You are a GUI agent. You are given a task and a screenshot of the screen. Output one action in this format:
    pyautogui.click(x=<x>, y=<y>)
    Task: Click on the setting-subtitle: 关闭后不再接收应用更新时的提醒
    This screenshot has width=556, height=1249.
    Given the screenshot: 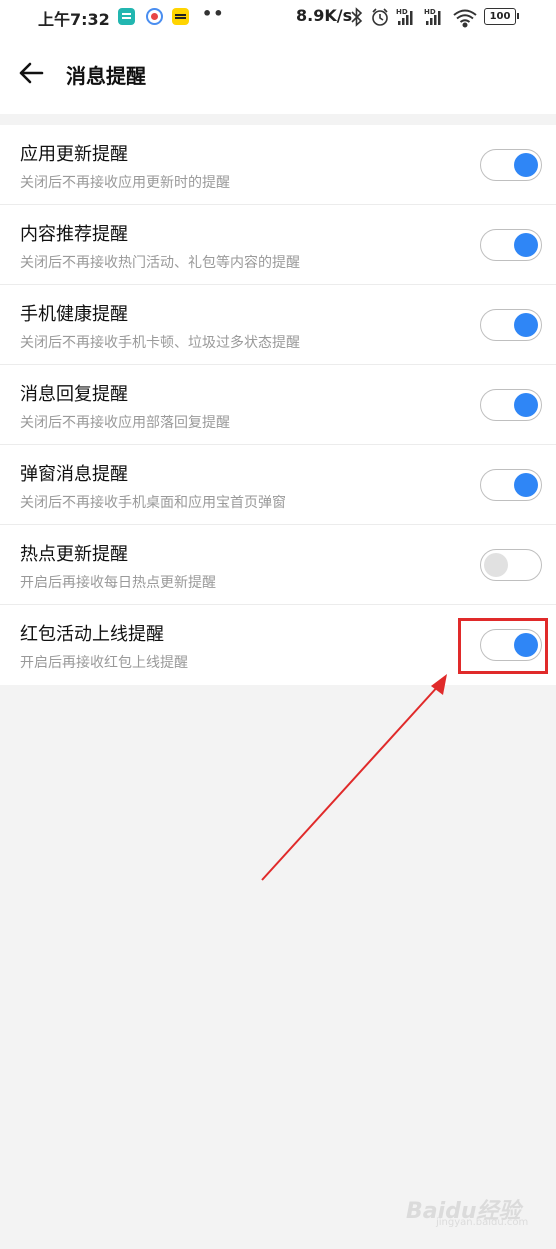 What is the action you would take?
    pyautogui.click(x=125, y=183)
    